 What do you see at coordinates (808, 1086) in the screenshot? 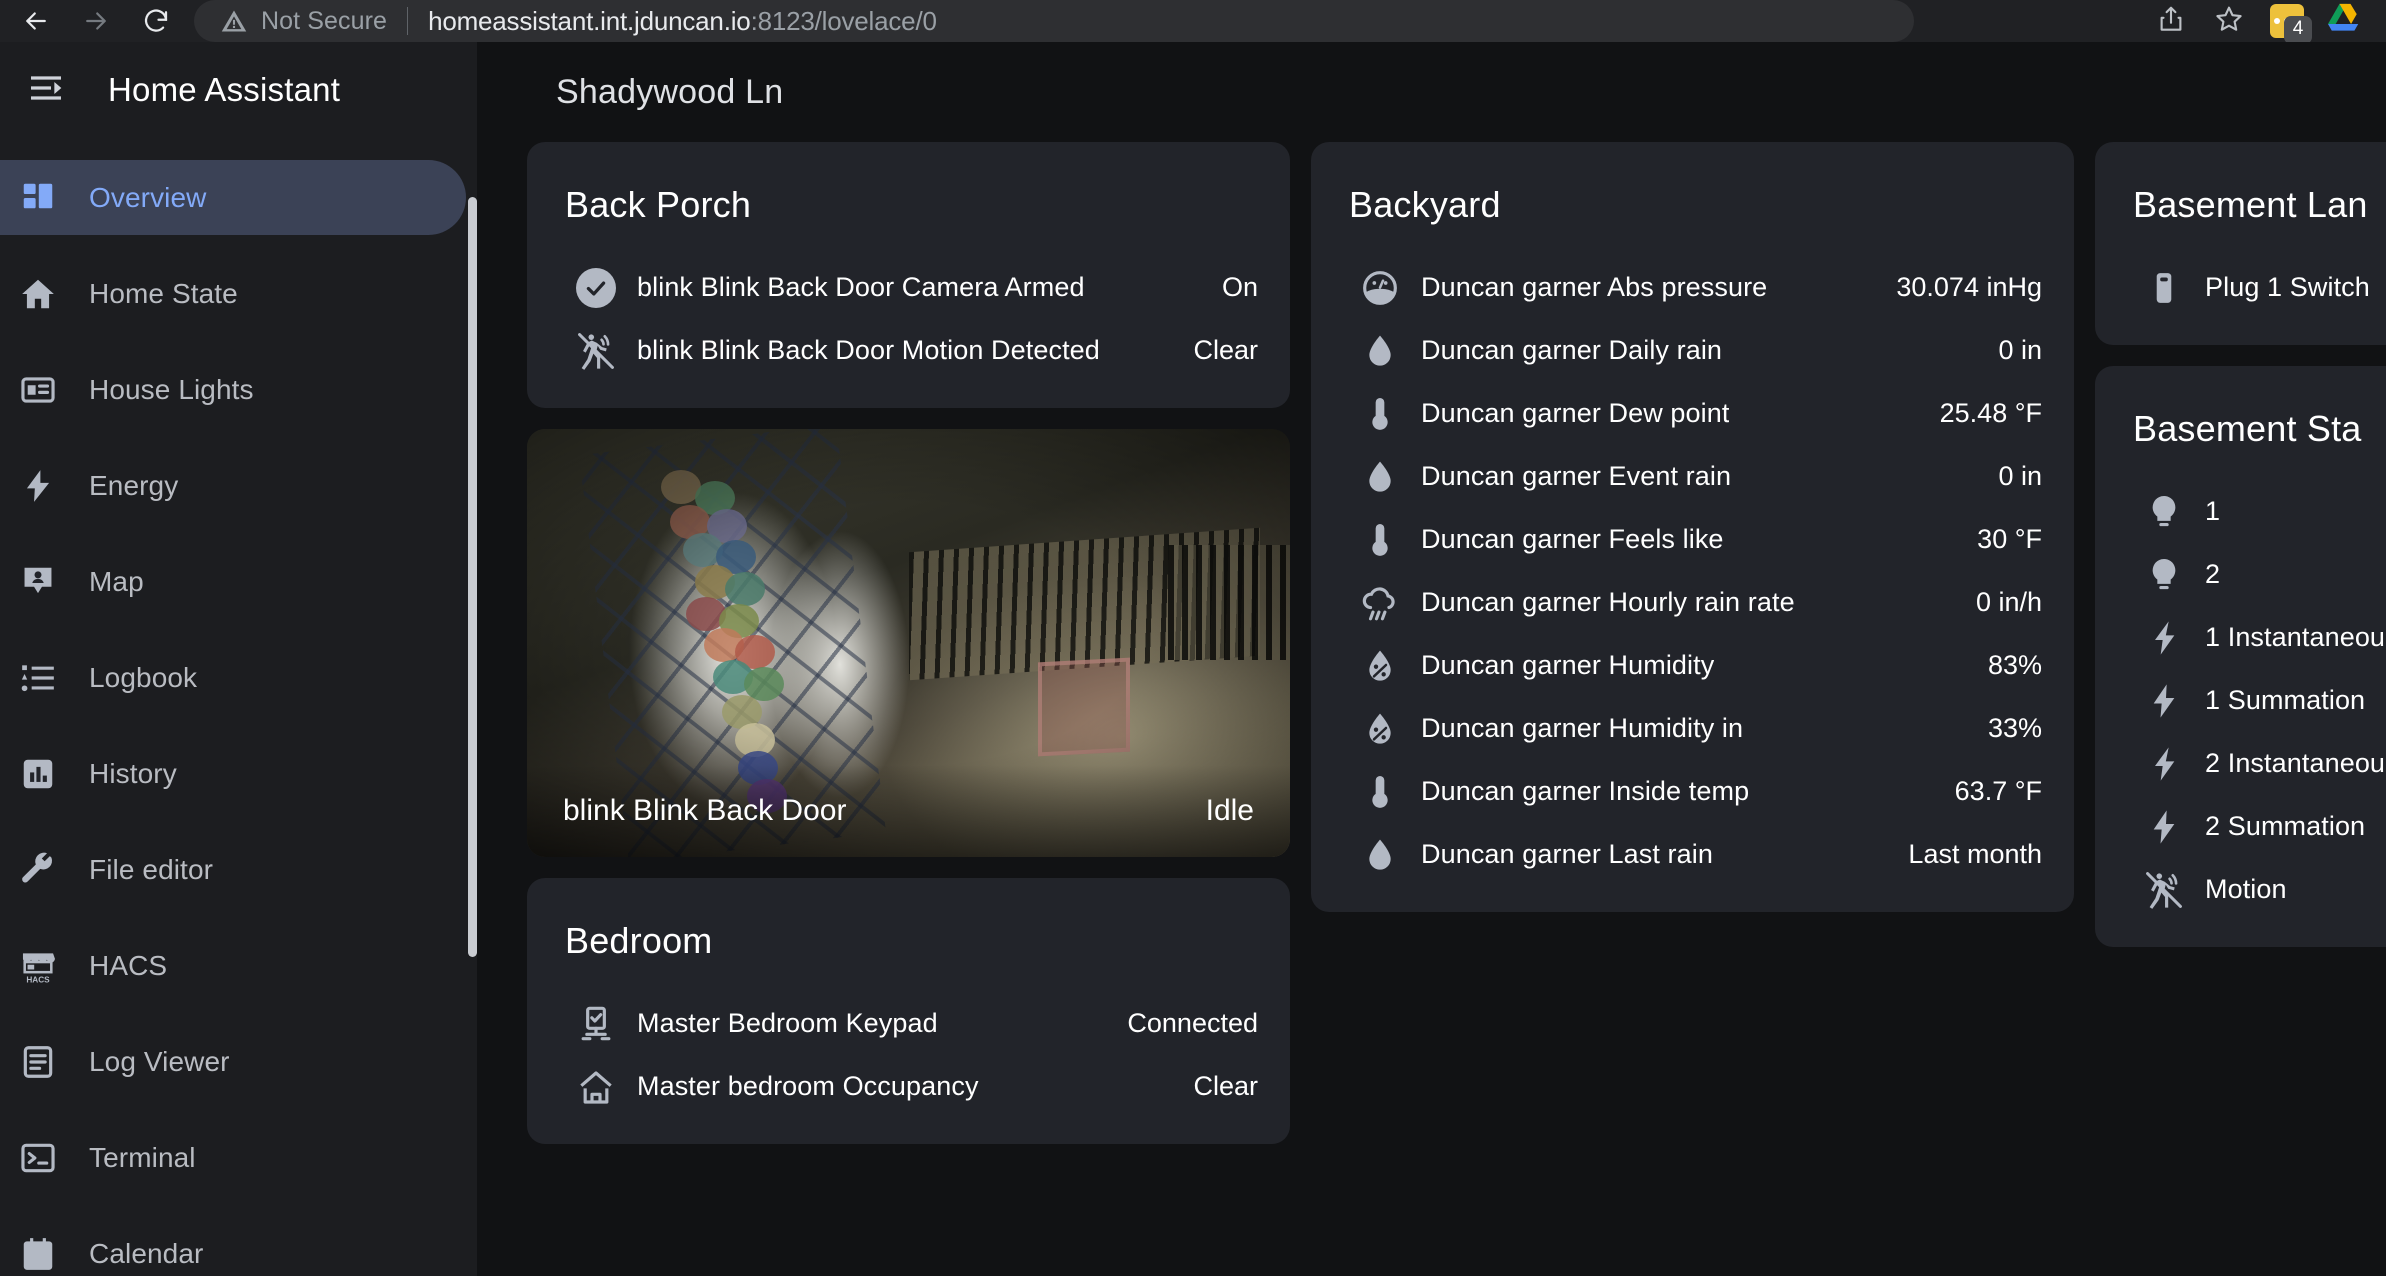
I see `entity-name: Master bedroom Occupancy` at bounding box center [808, 1086].